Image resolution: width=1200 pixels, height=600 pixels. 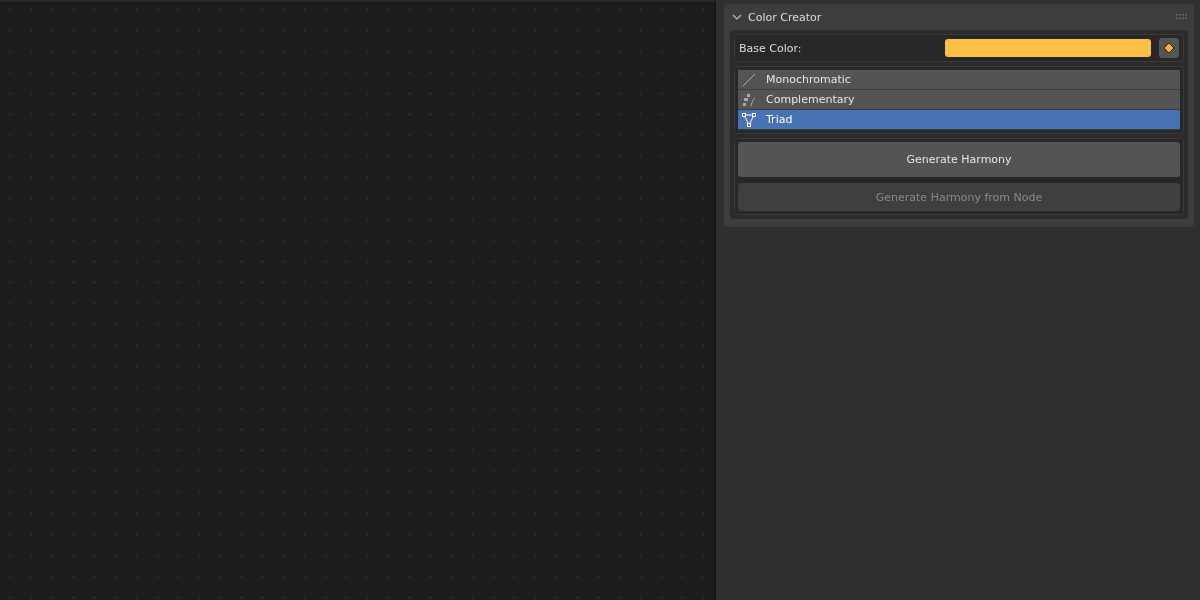 What do you see at coordinates (959, 100) in the screenshot?
I see `harmony-list-item: Complementary` at bounding box center [959, 100].